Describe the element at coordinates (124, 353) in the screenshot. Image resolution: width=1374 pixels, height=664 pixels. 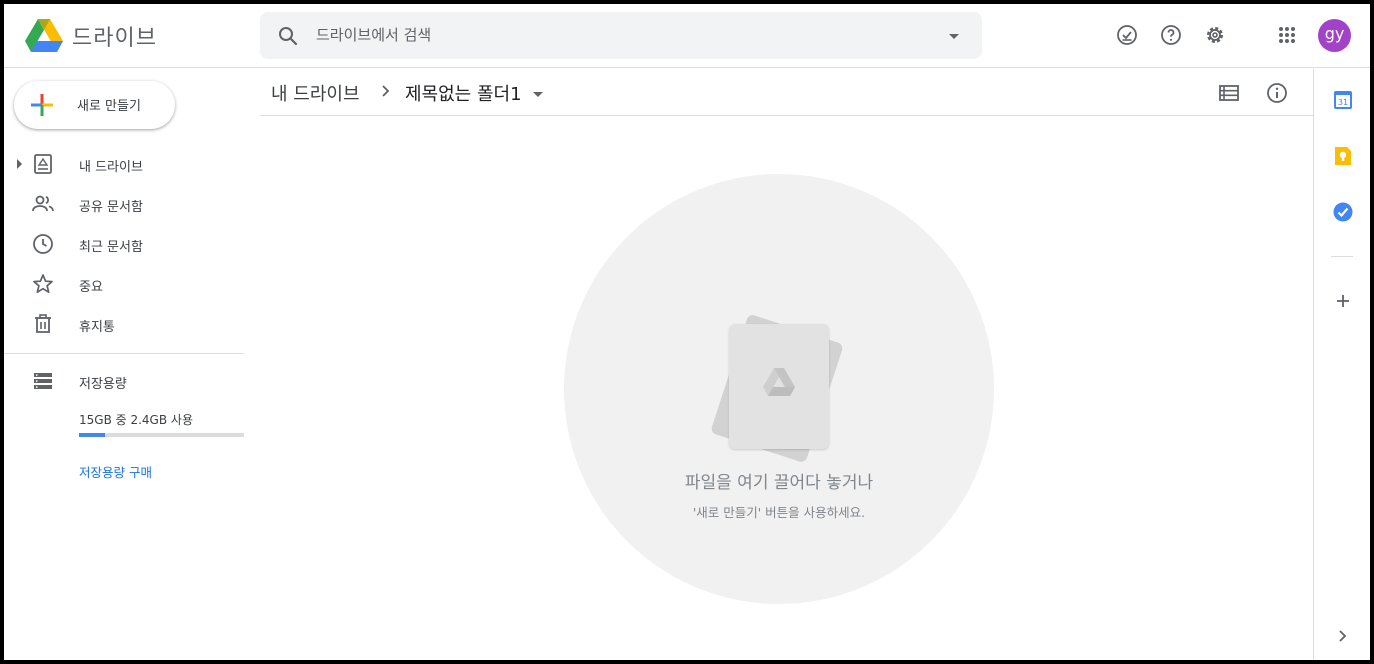
I see `sidebar-divider` at that location.